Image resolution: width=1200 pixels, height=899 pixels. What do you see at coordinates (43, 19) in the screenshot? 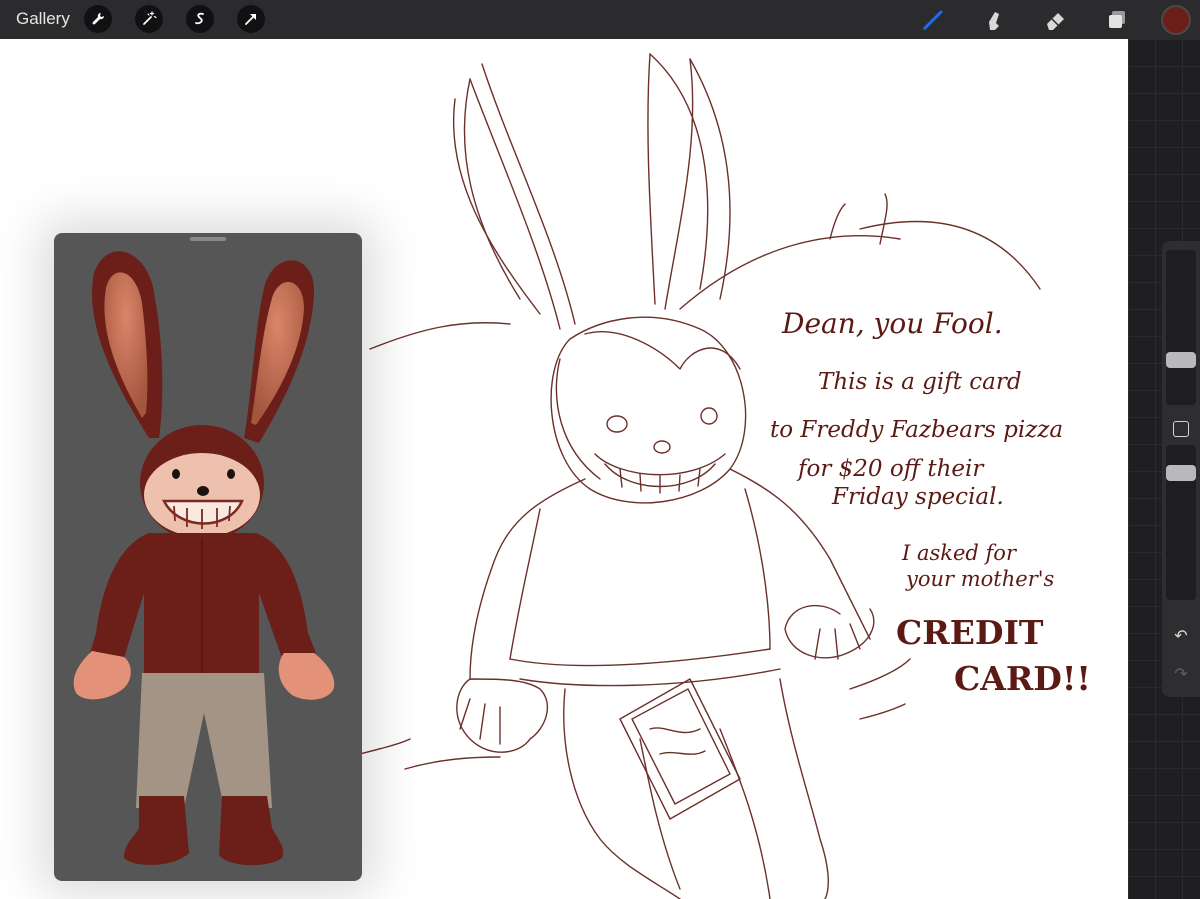
I see `gallery-button: Gallery` at bounding box center [43, 19].